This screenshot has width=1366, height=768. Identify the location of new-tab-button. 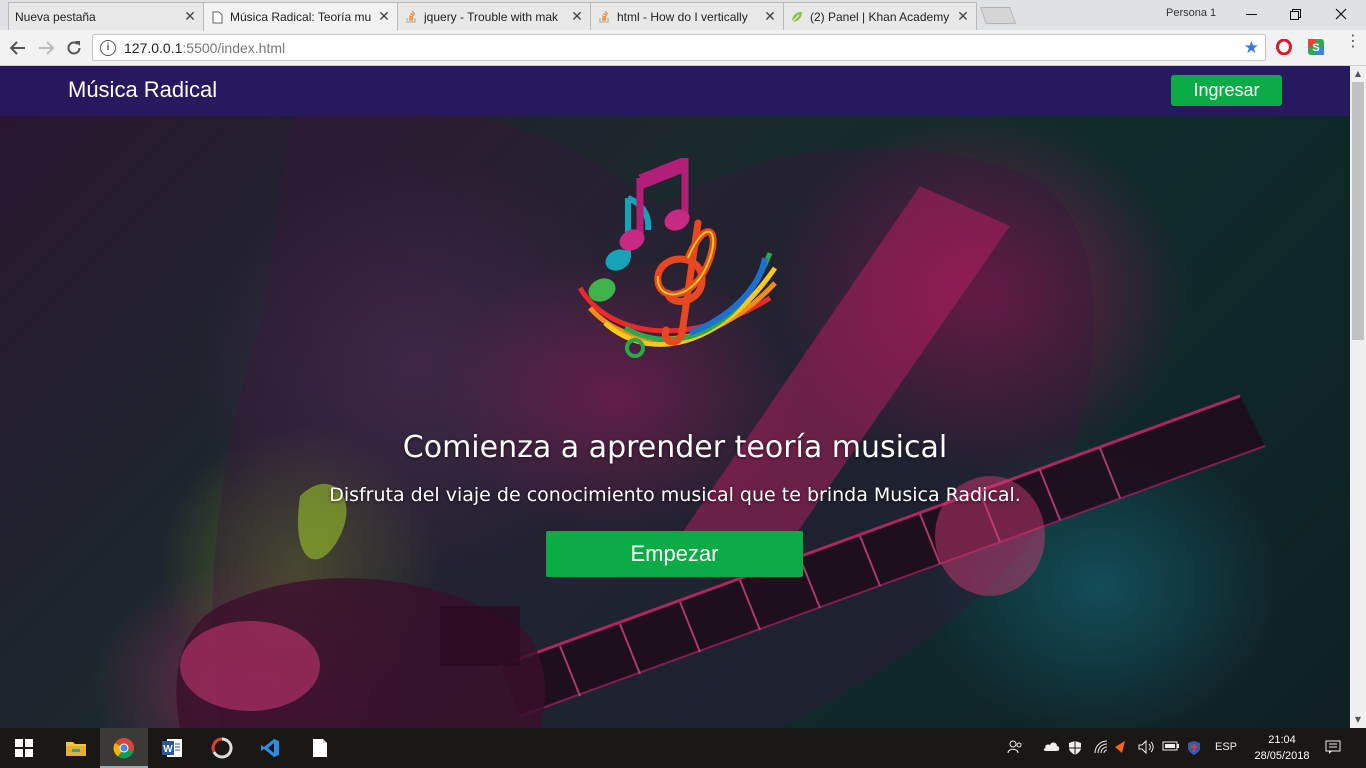
(998, 15).